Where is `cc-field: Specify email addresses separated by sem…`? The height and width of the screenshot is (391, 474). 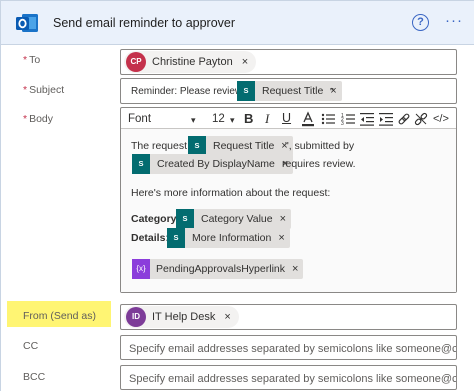 cc-field: Specify email addresses separated by sem… is located at coordinates (288, 347).